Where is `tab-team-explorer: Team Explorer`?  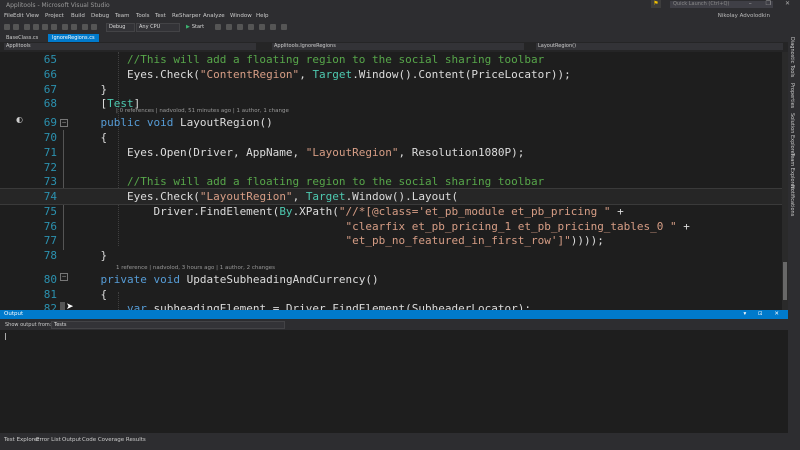 tab-team-explorer: Team Explorer is located at coordinates (792, 171).